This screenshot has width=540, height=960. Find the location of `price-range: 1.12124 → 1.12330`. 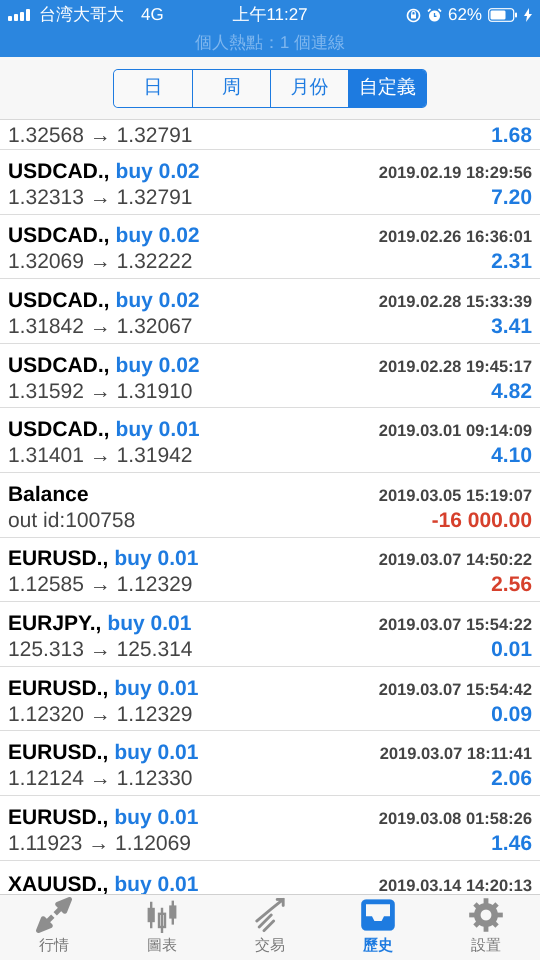

price-range: 1.12124 → 1.12330 is located at coordinates (100, 779).